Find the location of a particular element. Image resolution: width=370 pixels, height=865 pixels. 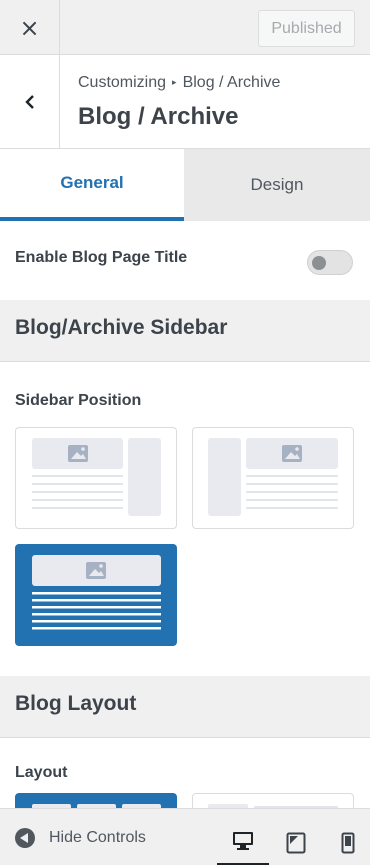

left-sidebar-layout-icon is located at coordinates (273, 477).